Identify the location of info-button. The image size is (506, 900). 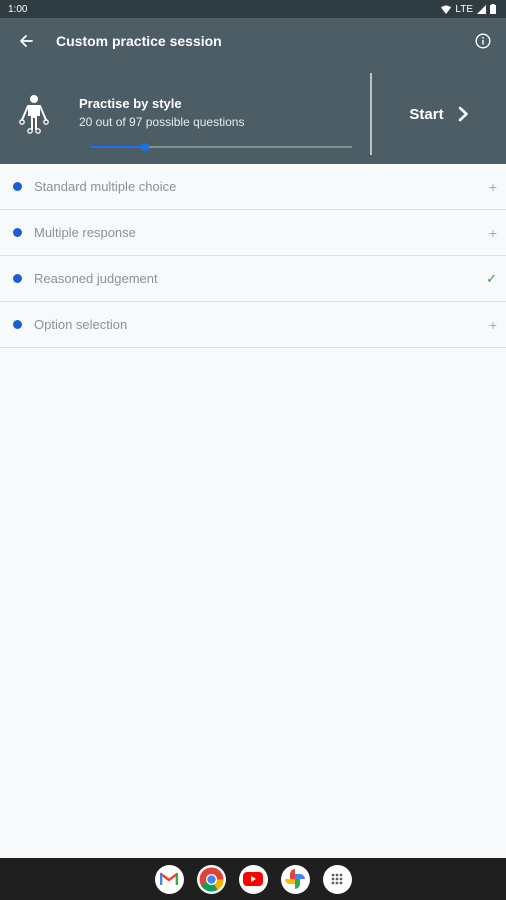
(483, 41).